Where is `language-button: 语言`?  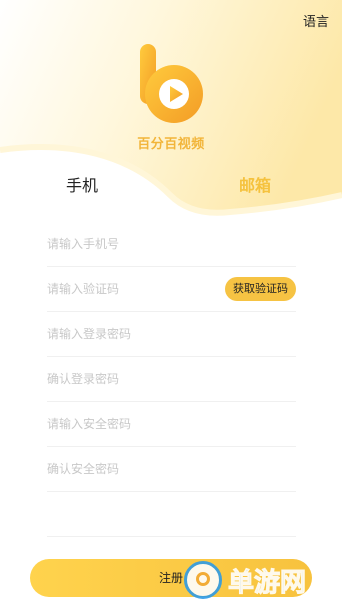
language-button: 语言 is located at coordinates (316, 20).